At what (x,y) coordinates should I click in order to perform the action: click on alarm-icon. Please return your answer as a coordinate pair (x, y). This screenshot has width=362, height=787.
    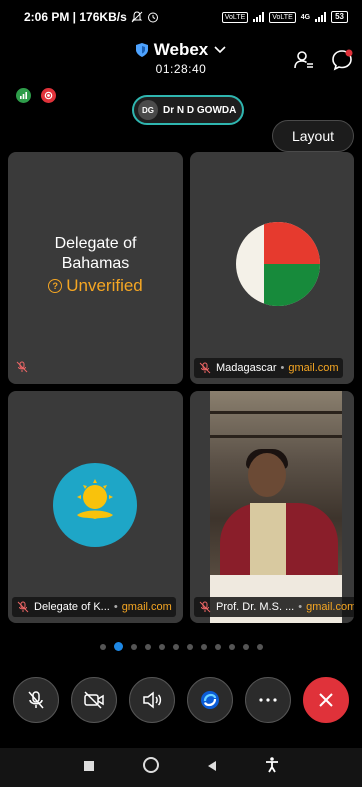
    Looking at the image, I should click on (152, 17).